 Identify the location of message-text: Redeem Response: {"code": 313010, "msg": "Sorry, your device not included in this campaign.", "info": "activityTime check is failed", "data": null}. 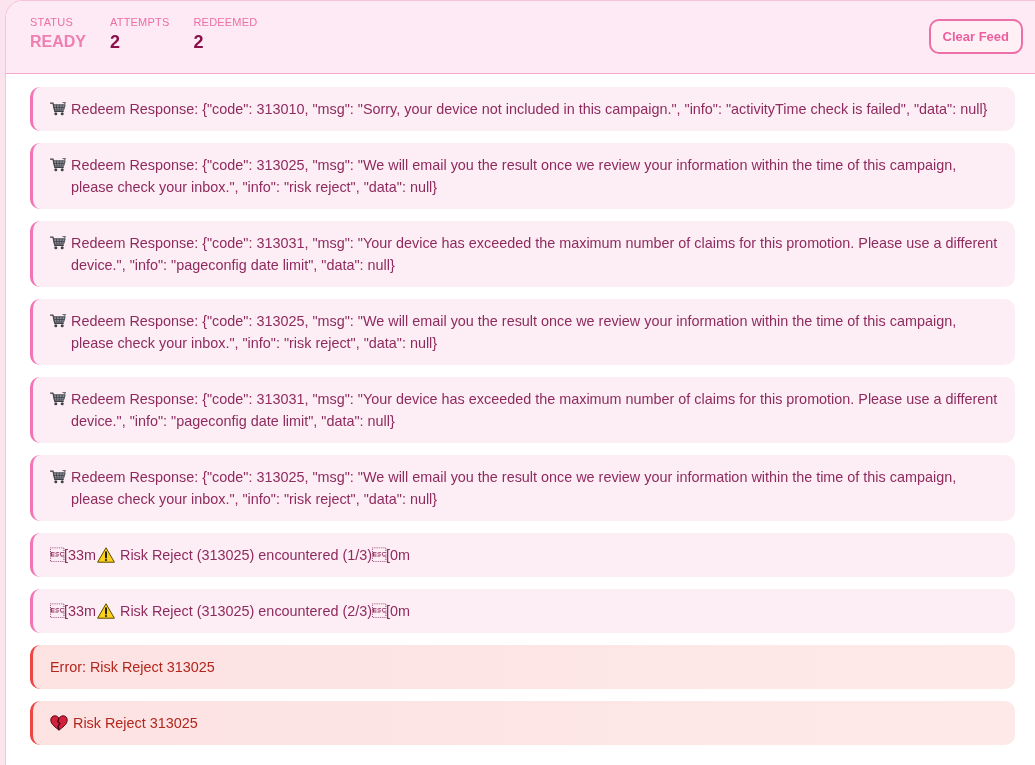
(529, 109).